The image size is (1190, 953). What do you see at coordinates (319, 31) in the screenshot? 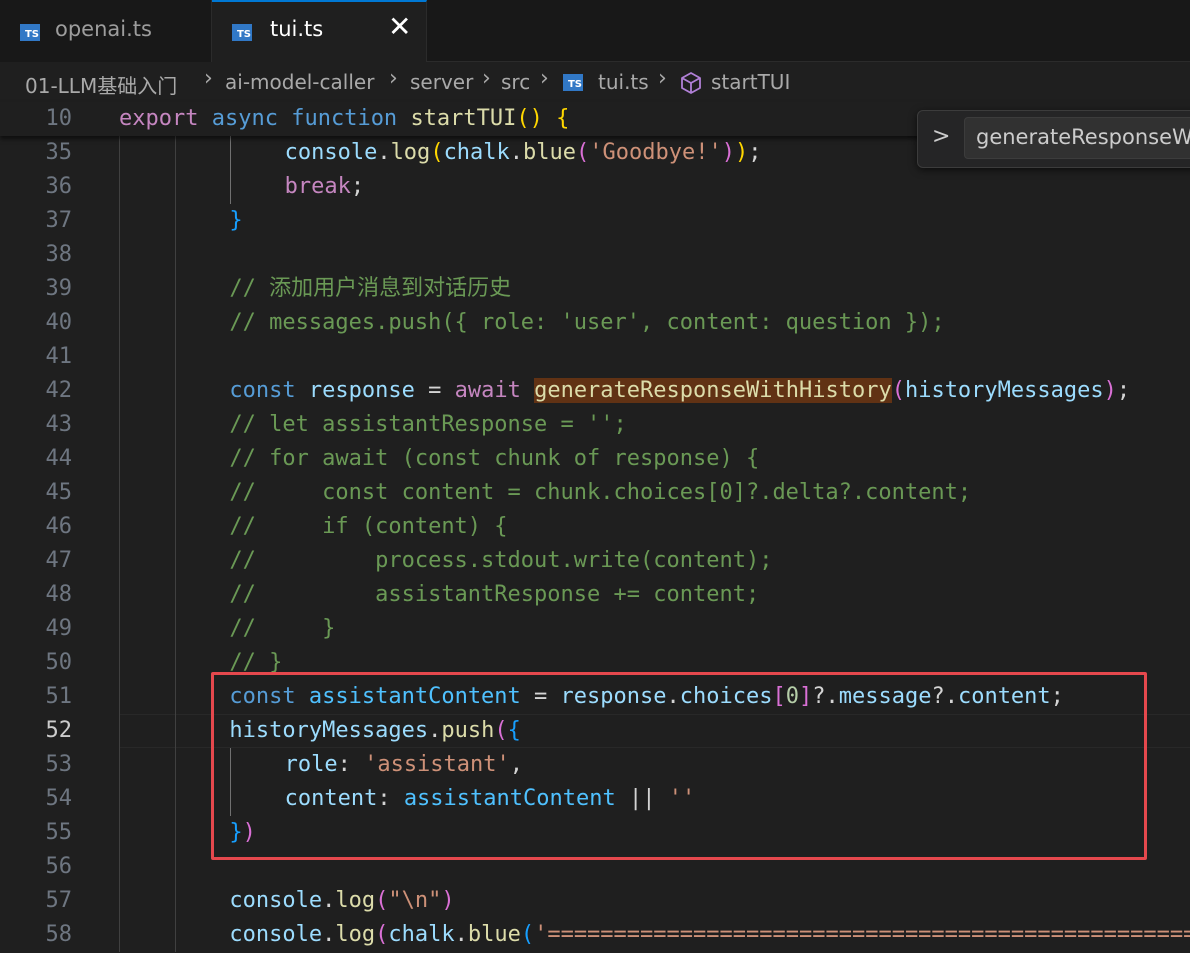
I see `tab-tui-ts: TS tui.ts ✕` at bounding box center [319, 31].